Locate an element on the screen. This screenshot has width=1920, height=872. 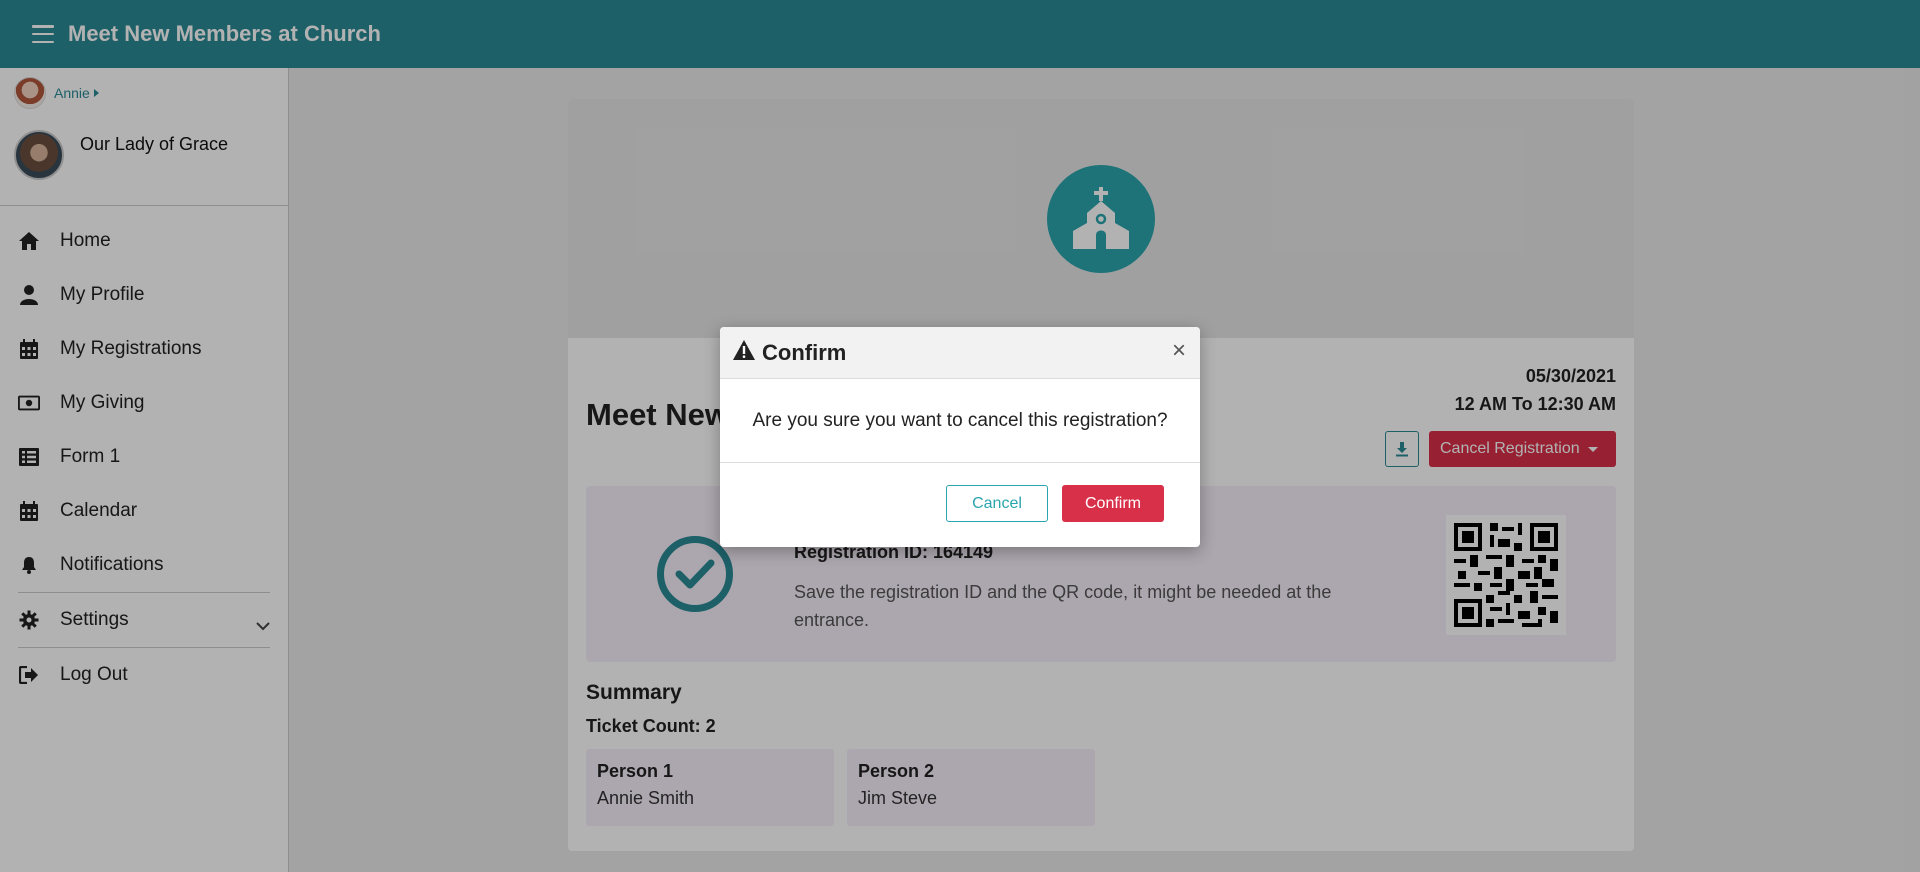
dialog-header: Confirm × is located at coordinates (960, 353).